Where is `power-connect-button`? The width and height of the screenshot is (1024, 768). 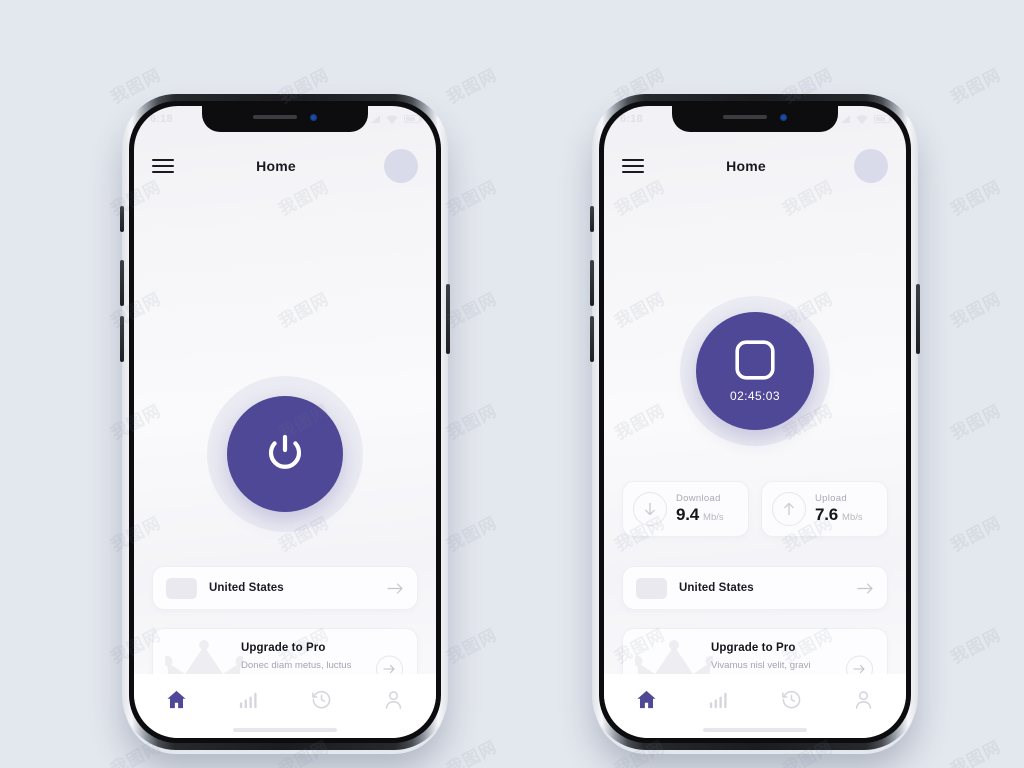 power-connect-button is located at coordinates (285, 454).